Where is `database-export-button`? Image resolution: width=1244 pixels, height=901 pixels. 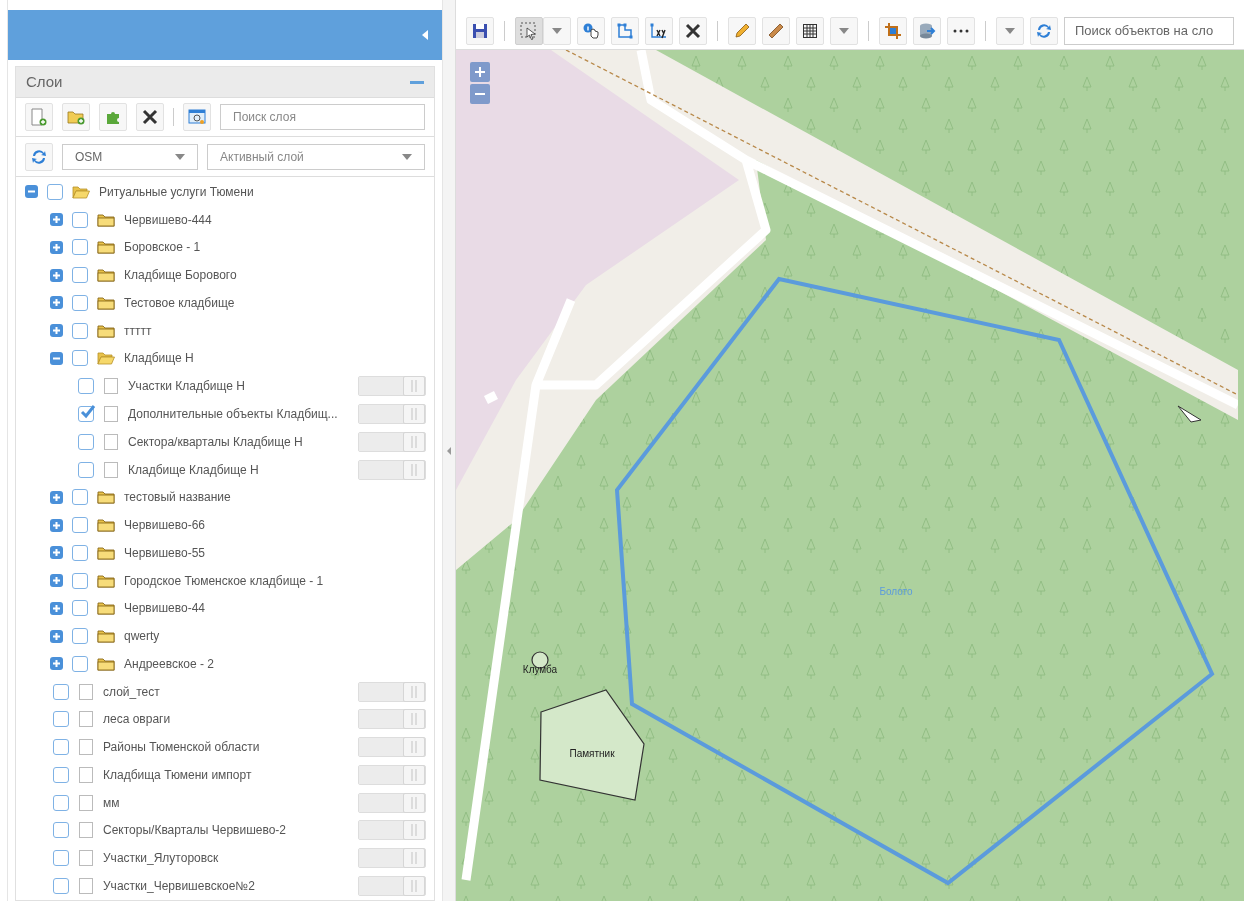
database-export-button is located at coordinates (927, 30).